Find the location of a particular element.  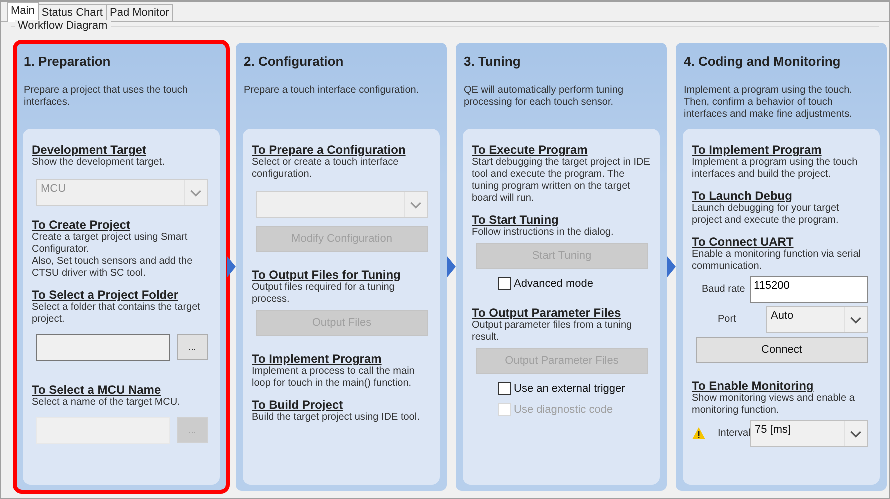

panel-description: Implement a program using the touch. Then, confirm a behavior of touch interfaces and make fine adjustments. is located at coordinates (768, 103).